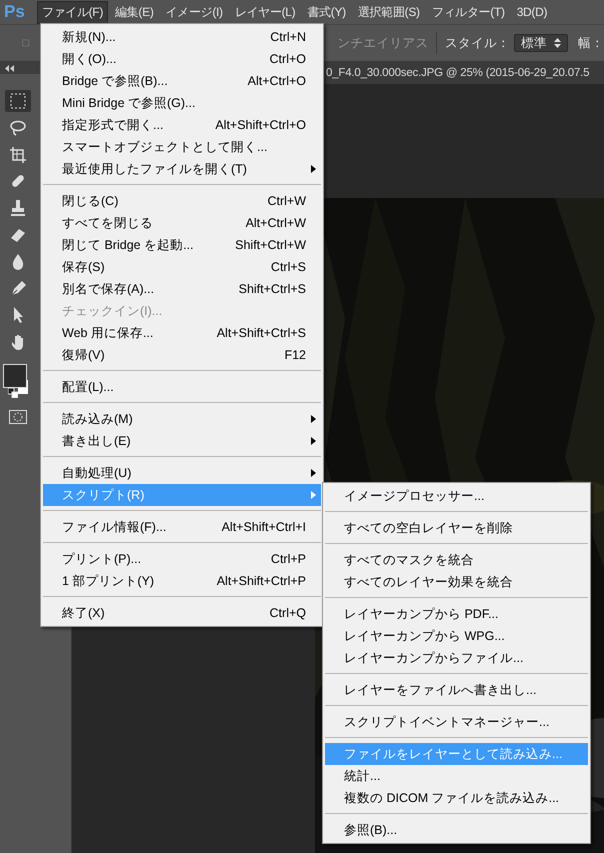 The height and width of the screenshot is (853, 604). What do you see at coordinates (261, 581) in the screenshot?
I see `shortcut-label: Alt+Shift+Ctrl+P` at bounding box center [261, 581].